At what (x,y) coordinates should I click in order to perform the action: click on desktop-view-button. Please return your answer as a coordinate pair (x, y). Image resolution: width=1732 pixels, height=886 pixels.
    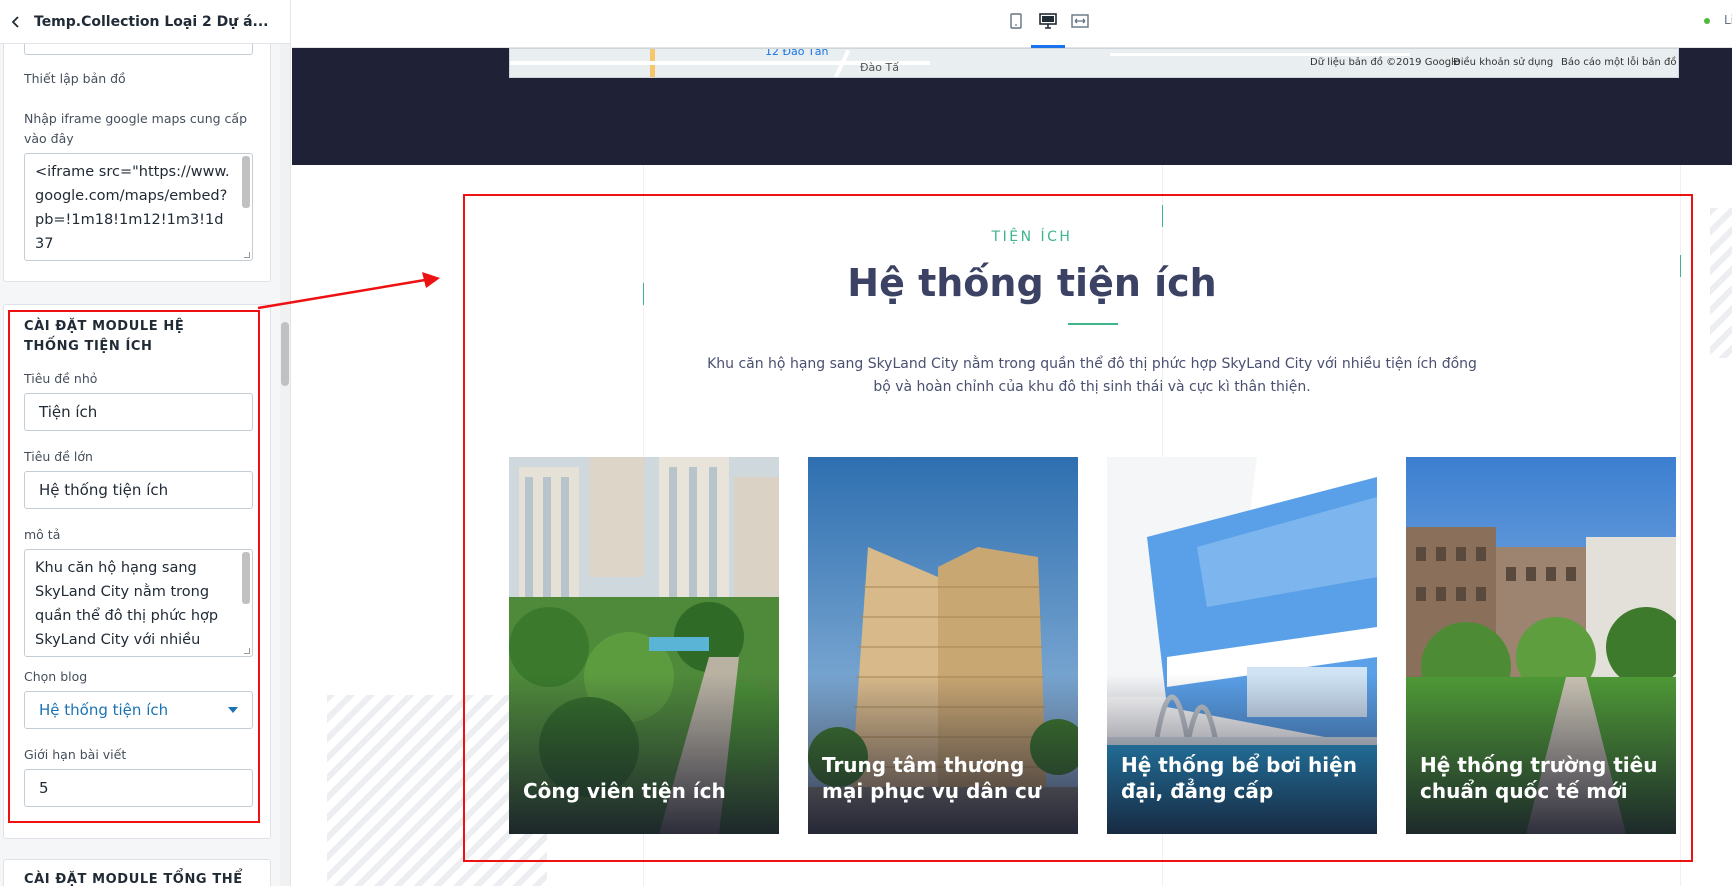
    Looking at the image, I should click on (1048, 23).